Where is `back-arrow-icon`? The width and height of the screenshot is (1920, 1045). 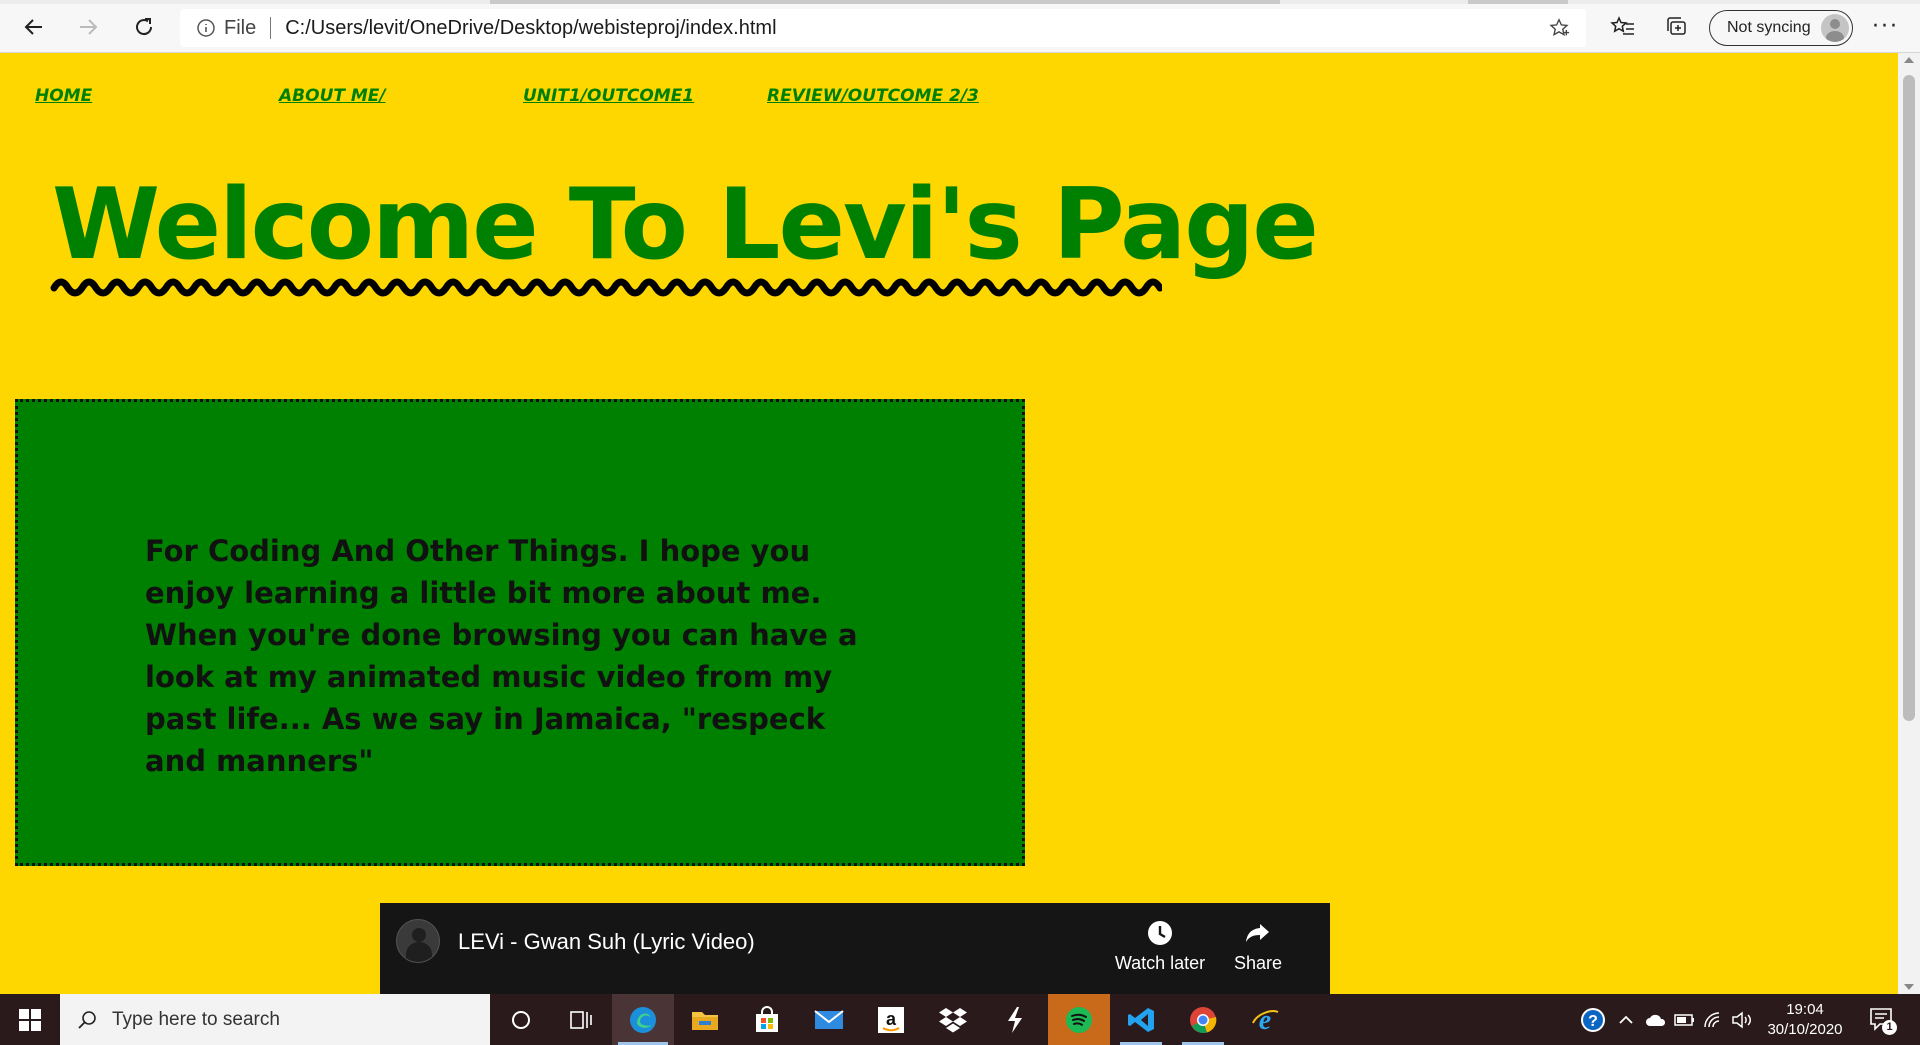 back-arrow-icon is located at coordinates (33, 27).